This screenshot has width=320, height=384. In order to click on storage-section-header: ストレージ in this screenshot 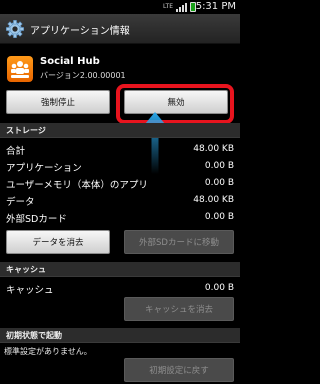, I will do `click(120, 130)`.